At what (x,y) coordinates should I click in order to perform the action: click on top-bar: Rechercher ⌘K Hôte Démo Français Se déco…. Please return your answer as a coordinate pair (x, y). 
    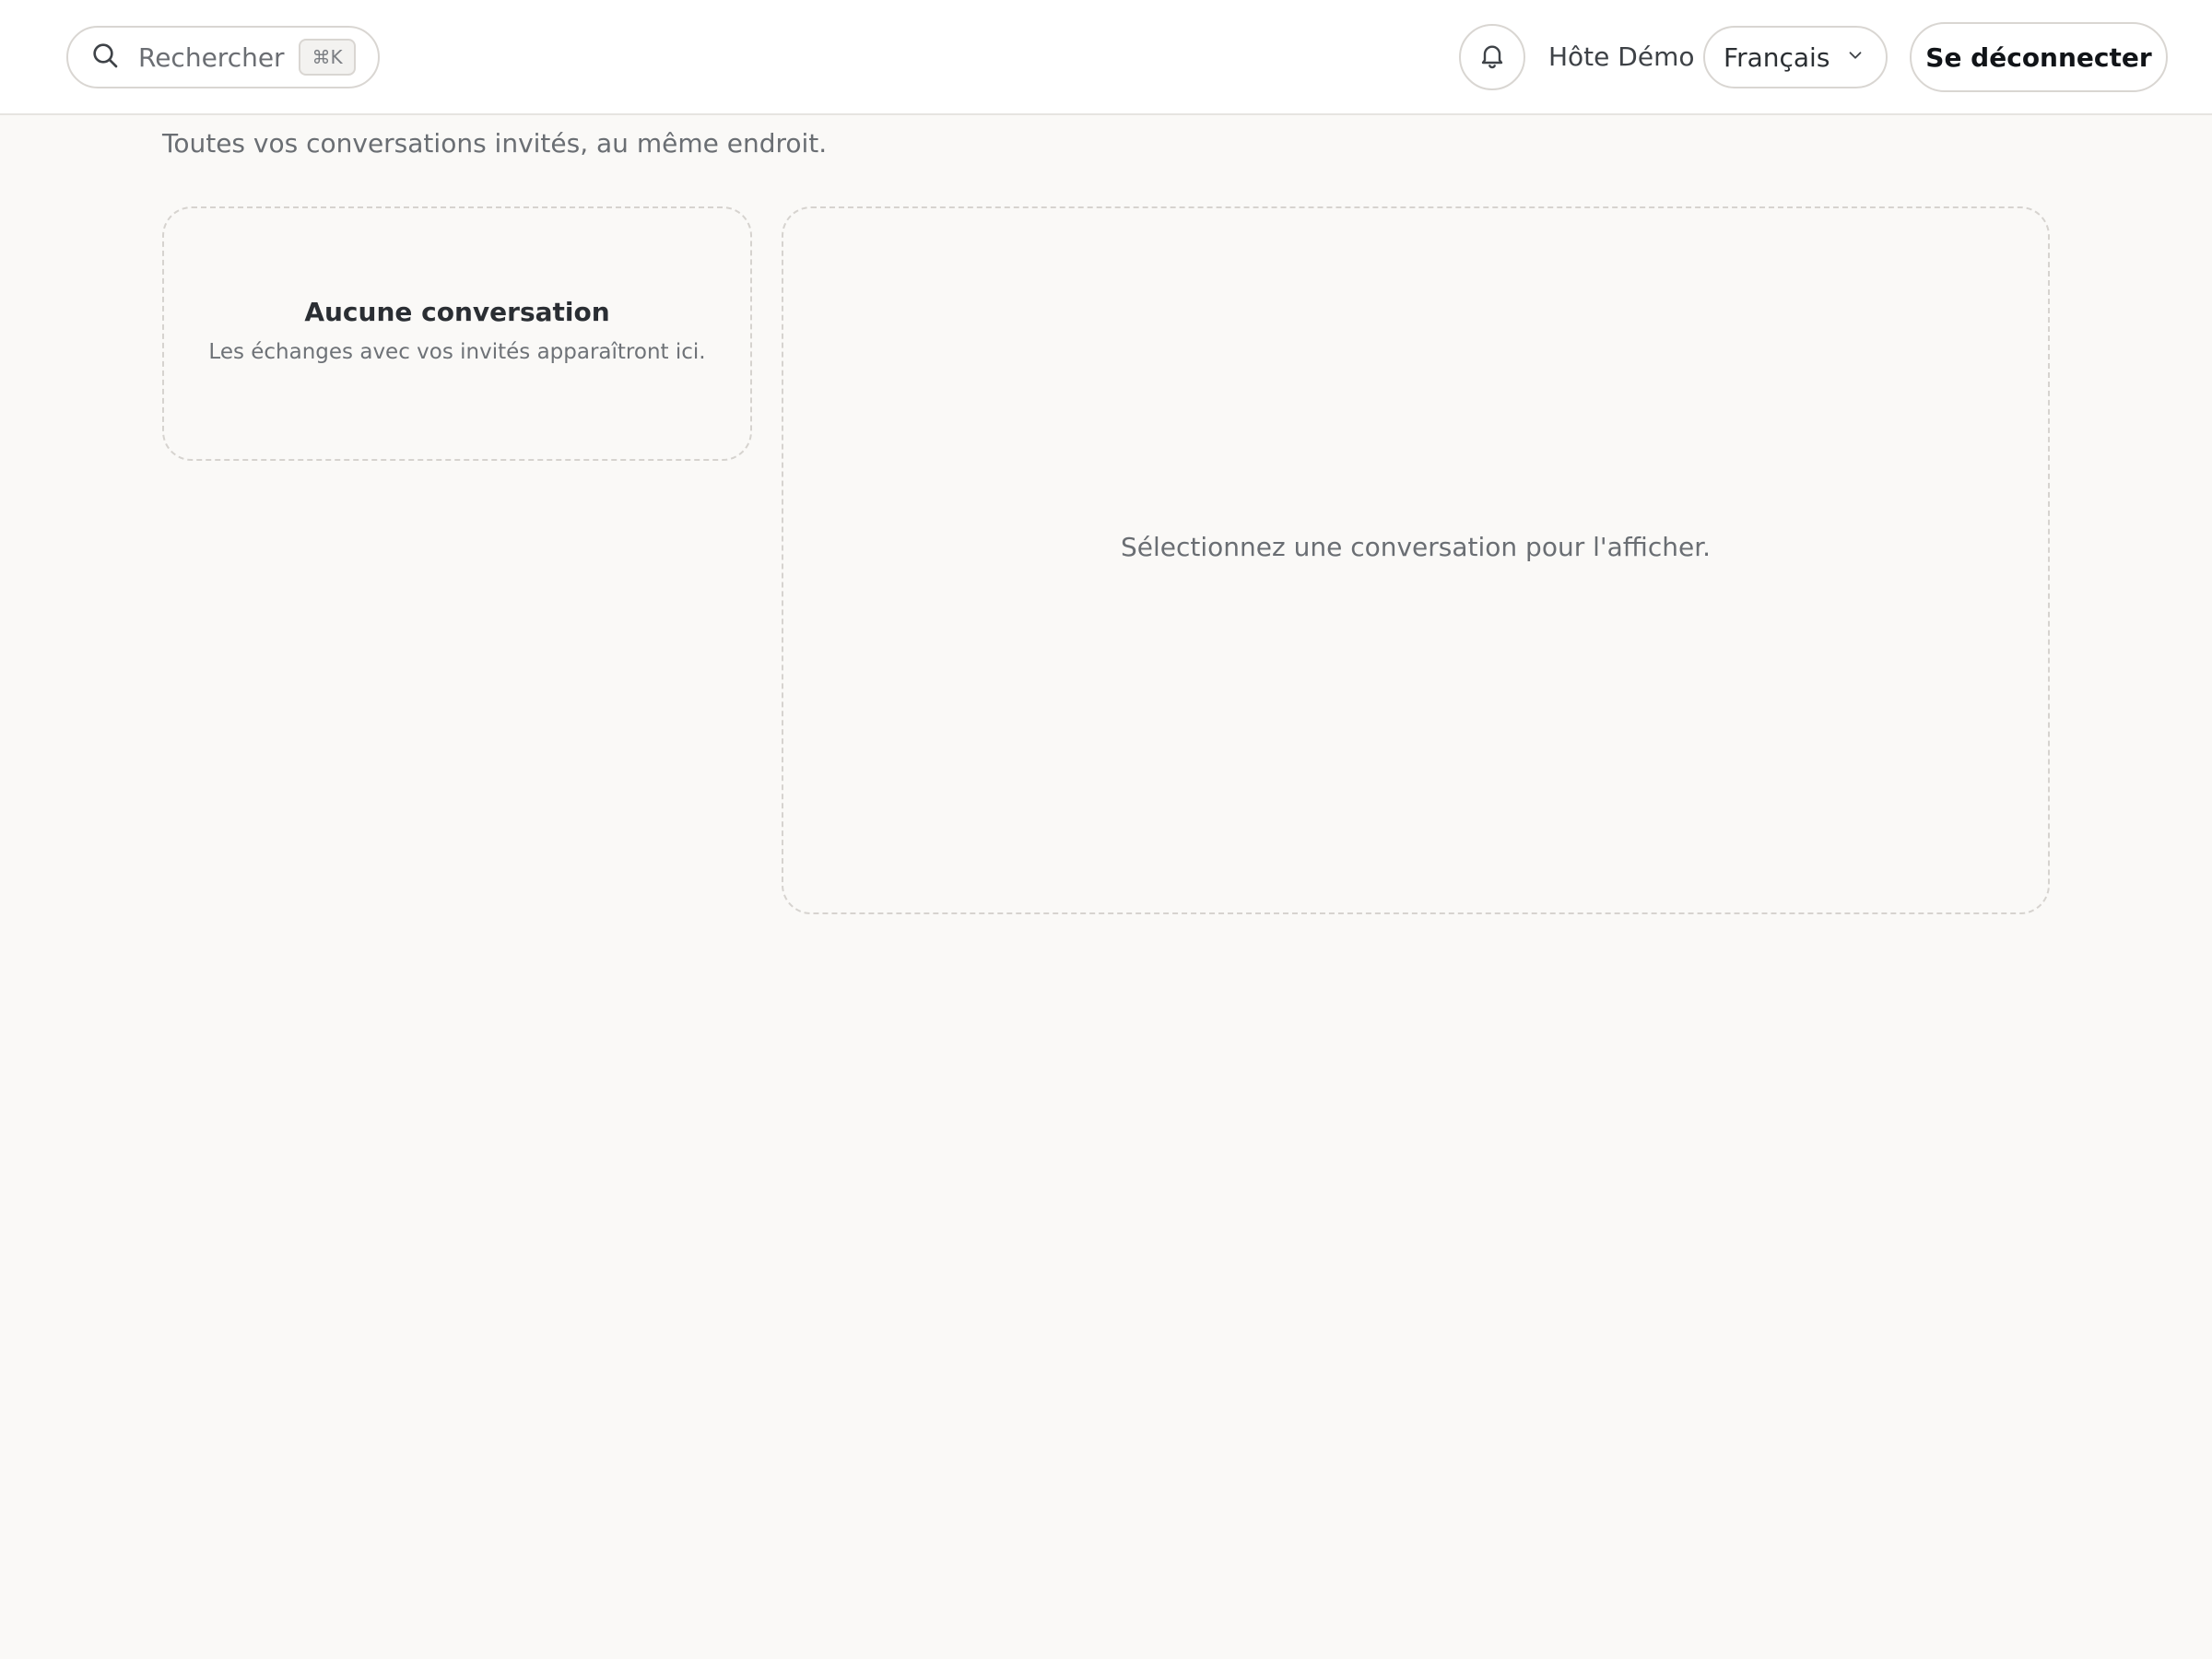
    Looking at the image, I should click on (1106, 57).